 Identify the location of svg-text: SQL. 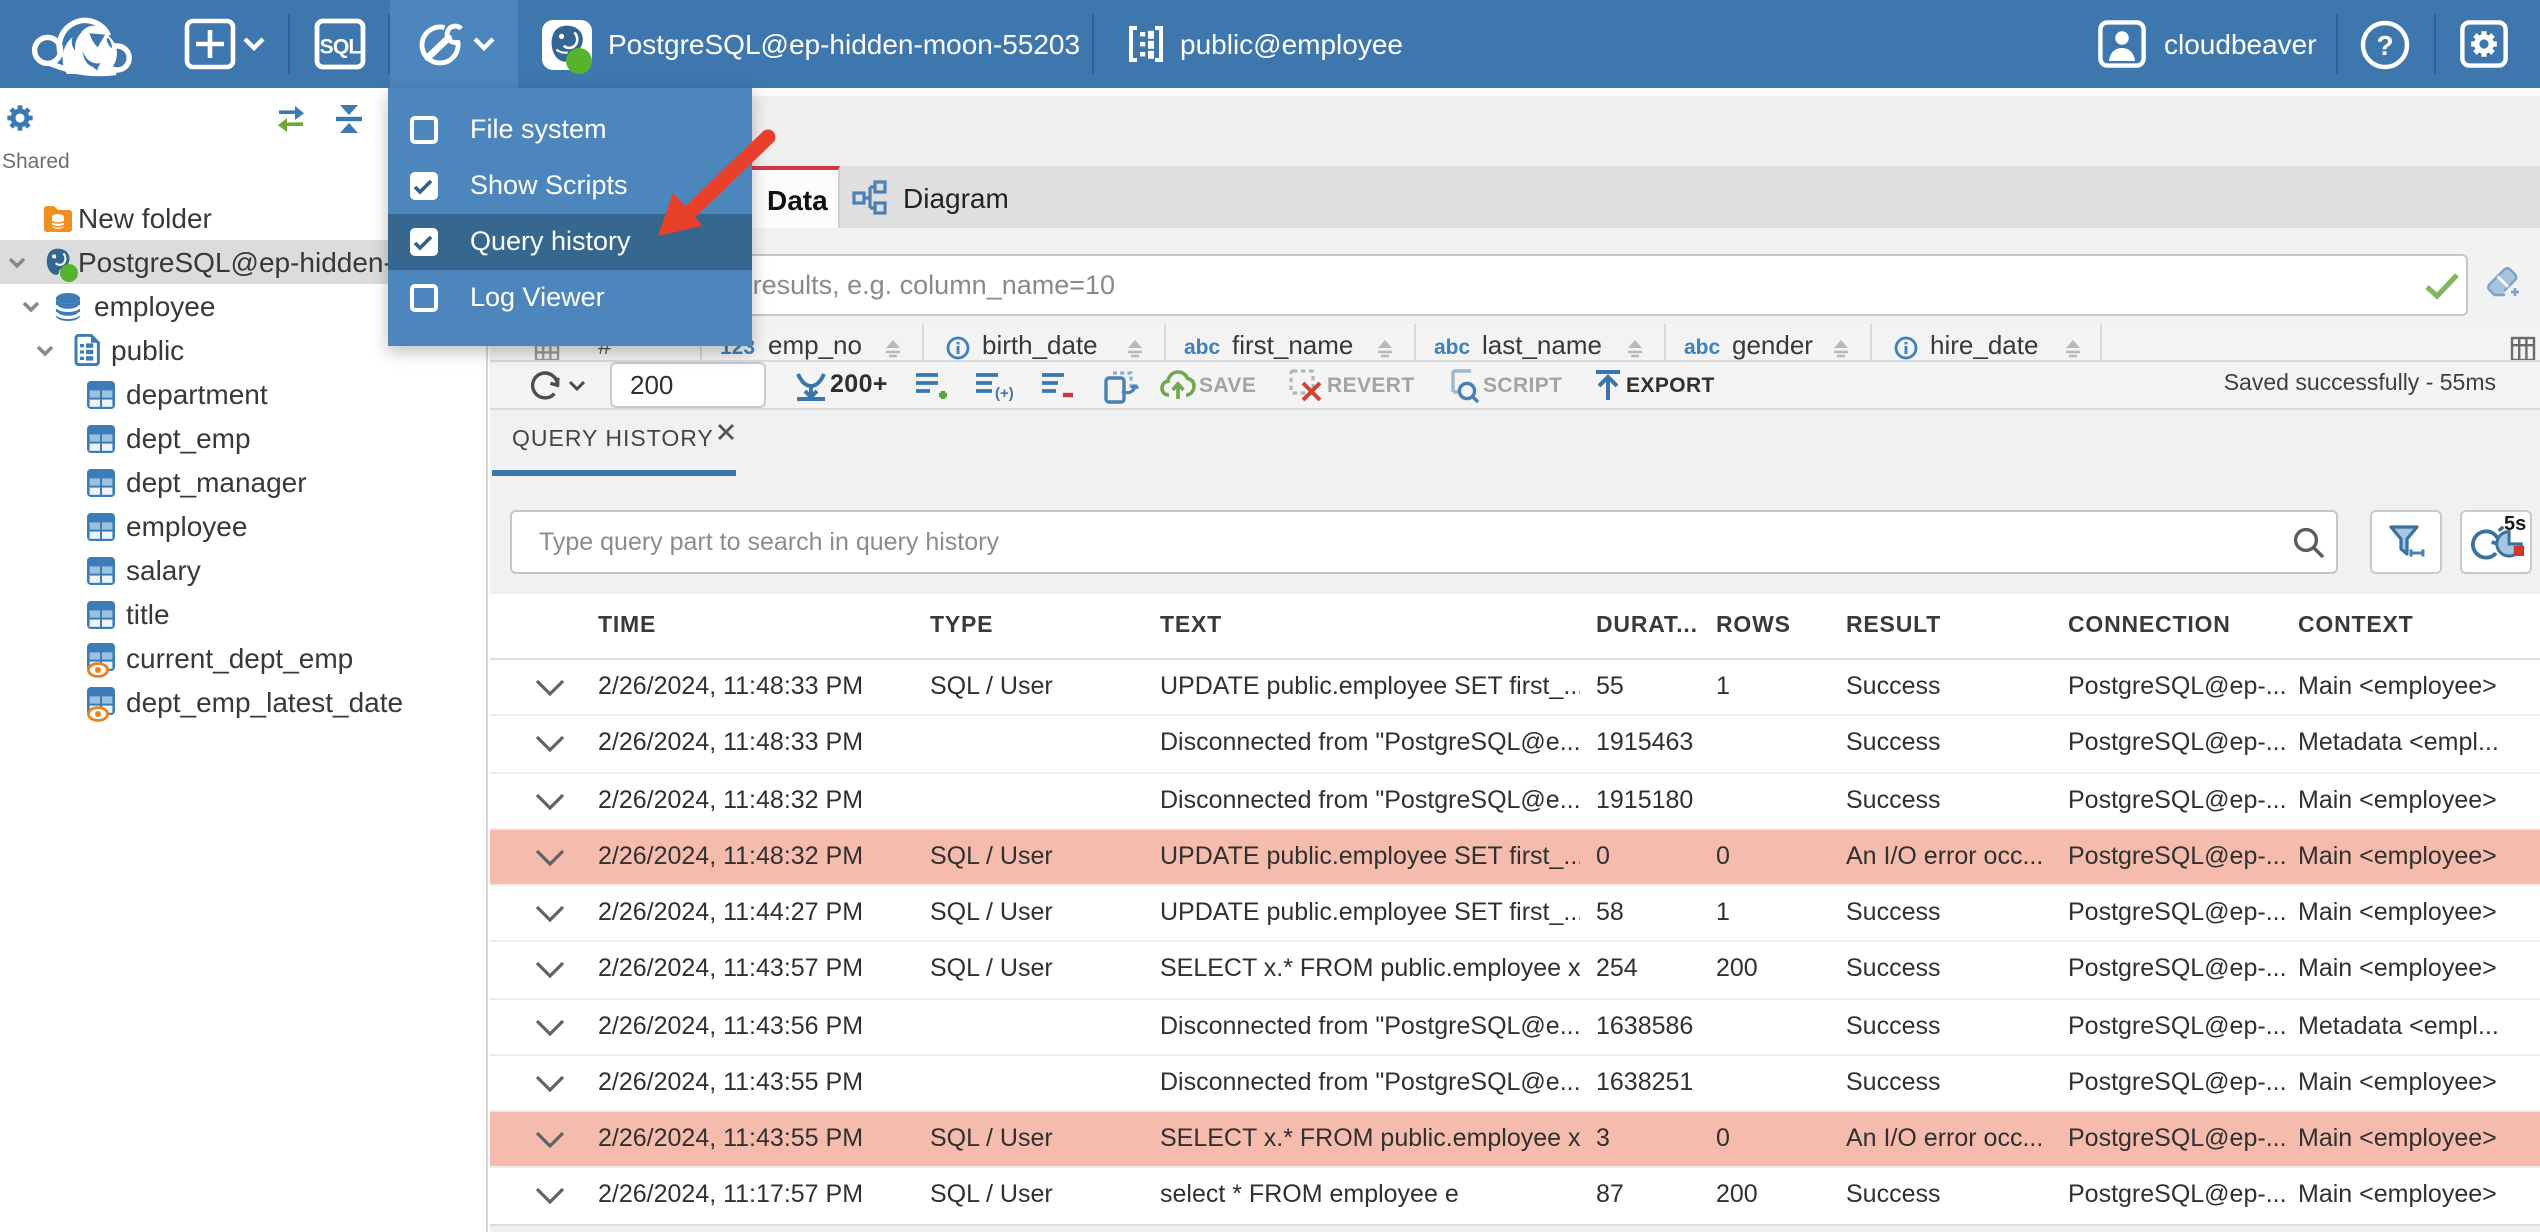
(341, 47).